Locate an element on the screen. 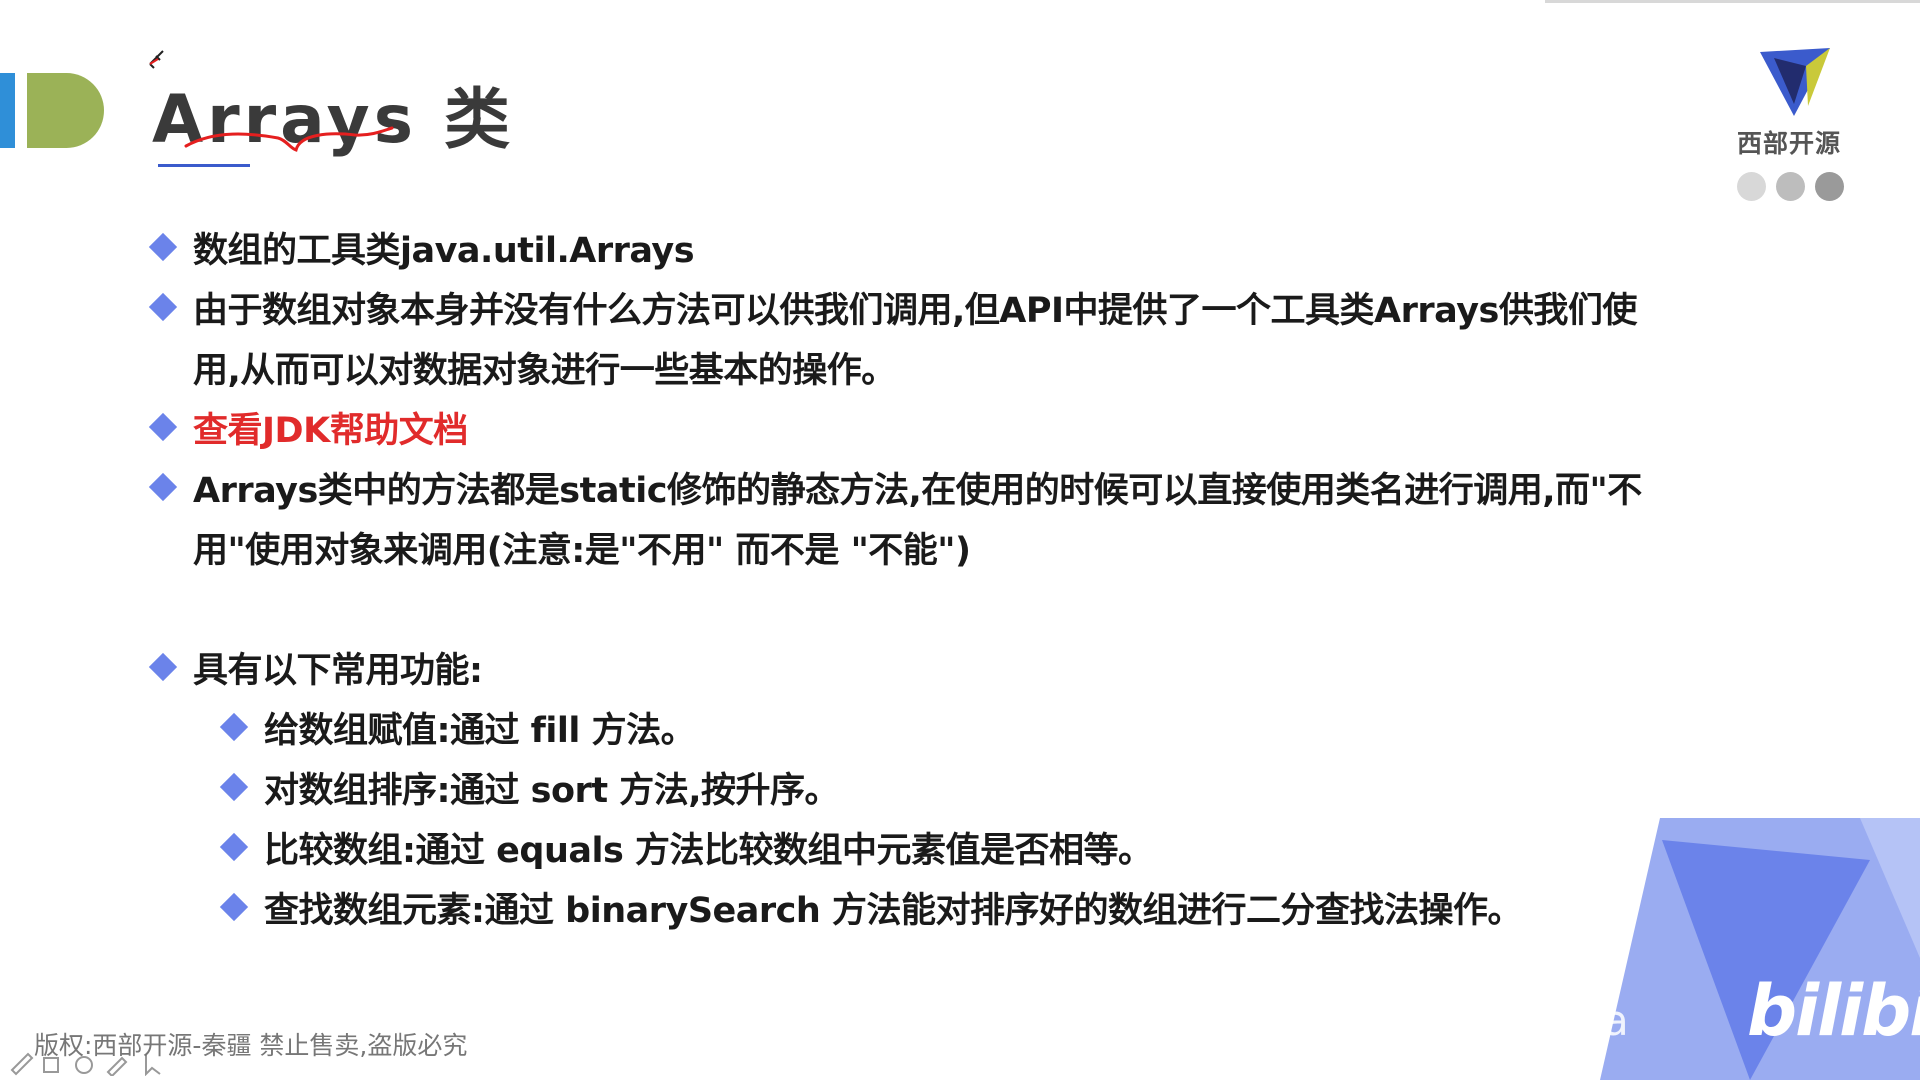 The image size is (1920, 1080). bullet-item: 查看JDK帮助文档 is located at coordinates (308, 431).